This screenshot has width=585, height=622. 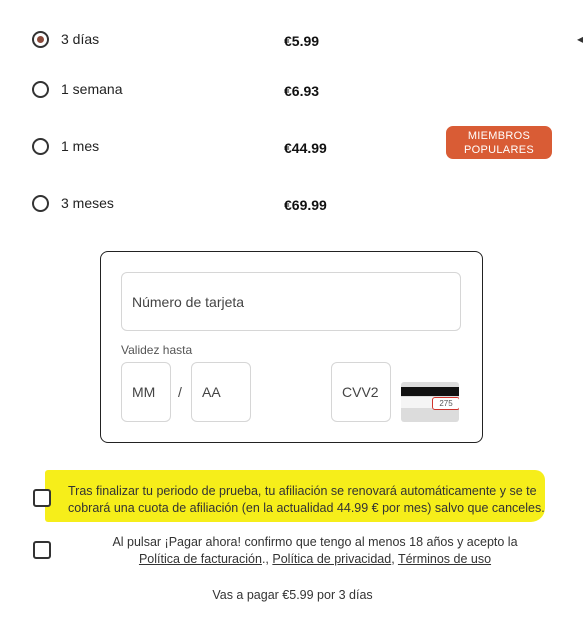 I want to click on popular-badge: MIEMBROS POPULARES, so click(x=499, y=142).